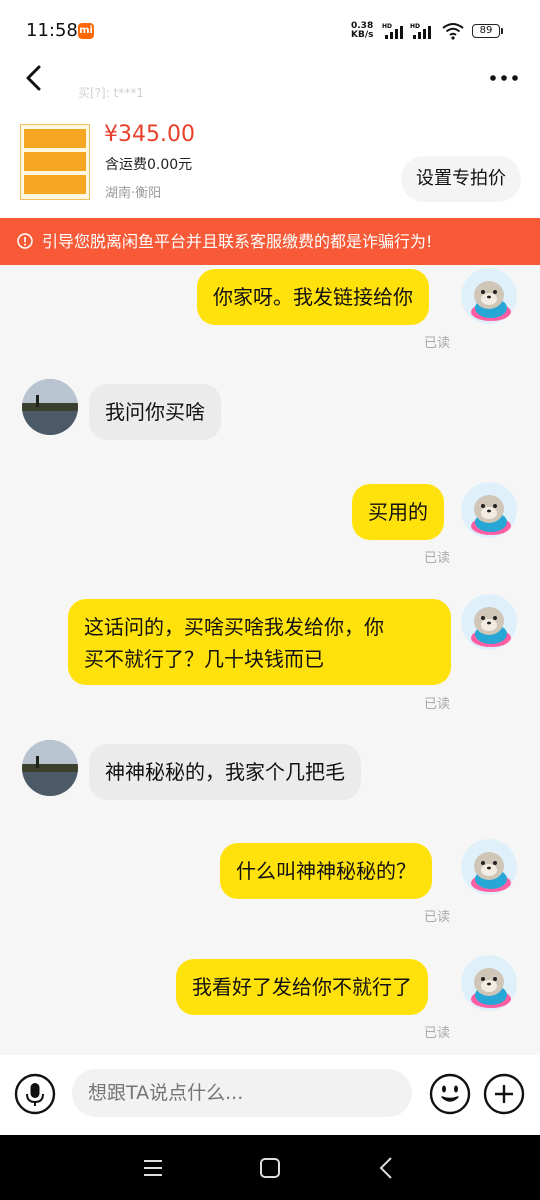 The height and width of the screenshot is (1200, 540). Describe the element at coordinates (133, 193) in the screenshot. I see `product-location: 湖南·衡阳` at that location.